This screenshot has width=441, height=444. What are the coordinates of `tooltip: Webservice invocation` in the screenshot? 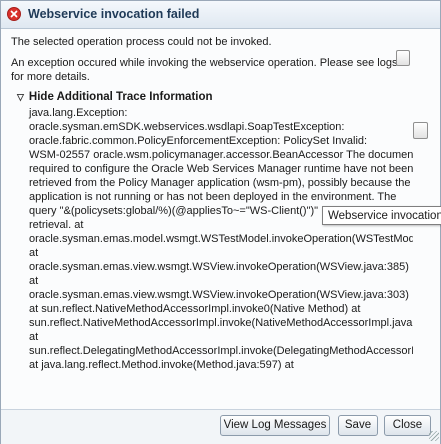 It's located at (381, 215).